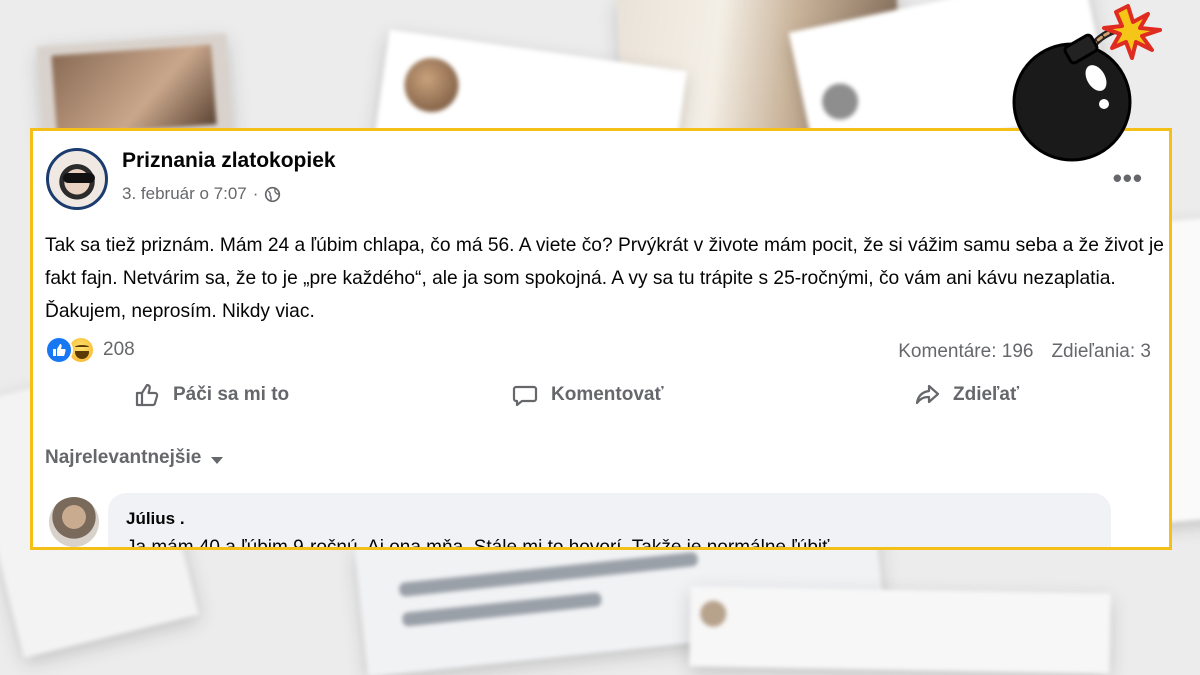  I want to click on globe-icon, so click(273, 194).